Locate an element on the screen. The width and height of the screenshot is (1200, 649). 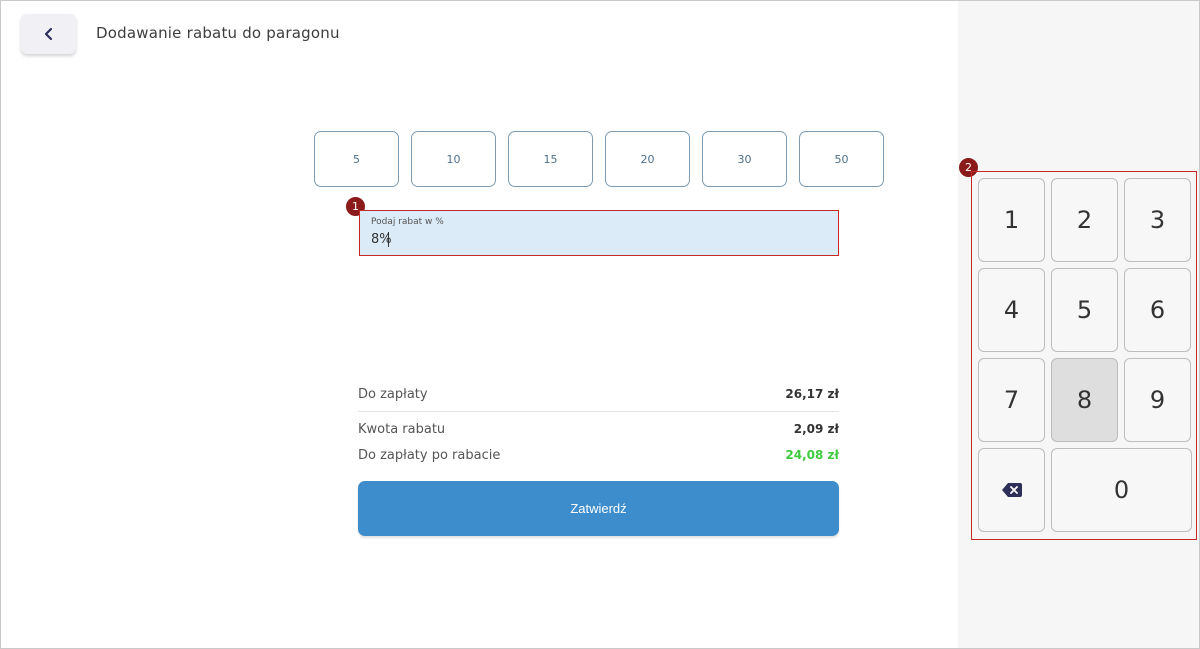
key-7: 7 is located at coordinates (1011, 400).